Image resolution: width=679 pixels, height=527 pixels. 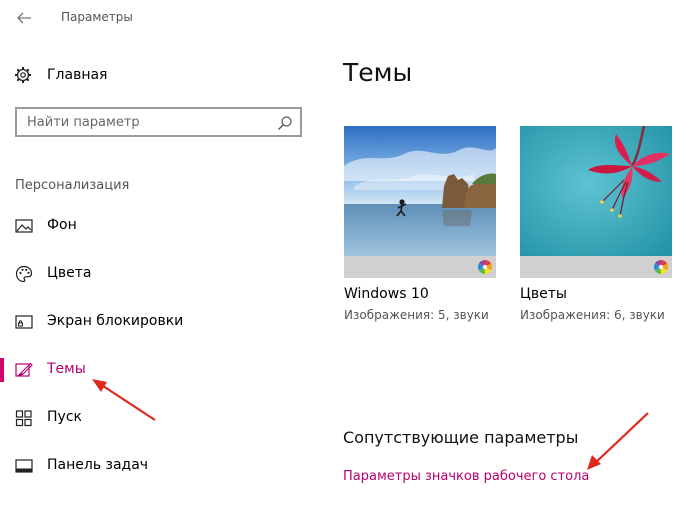 I want to click on beach-landscape-image, so click(x=420, y=202).